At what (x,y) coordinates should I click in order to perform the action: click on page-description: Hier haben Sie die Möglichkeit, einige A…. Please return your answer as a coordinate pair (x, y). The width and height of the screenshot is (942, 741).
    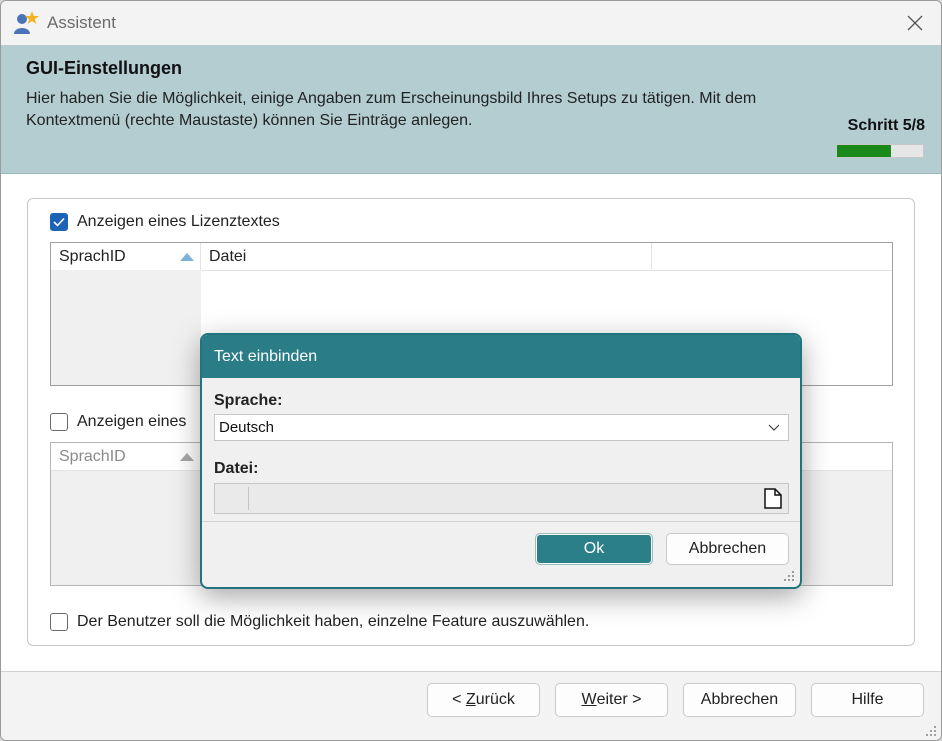
    Looking at the image, I should click on (391, 109).